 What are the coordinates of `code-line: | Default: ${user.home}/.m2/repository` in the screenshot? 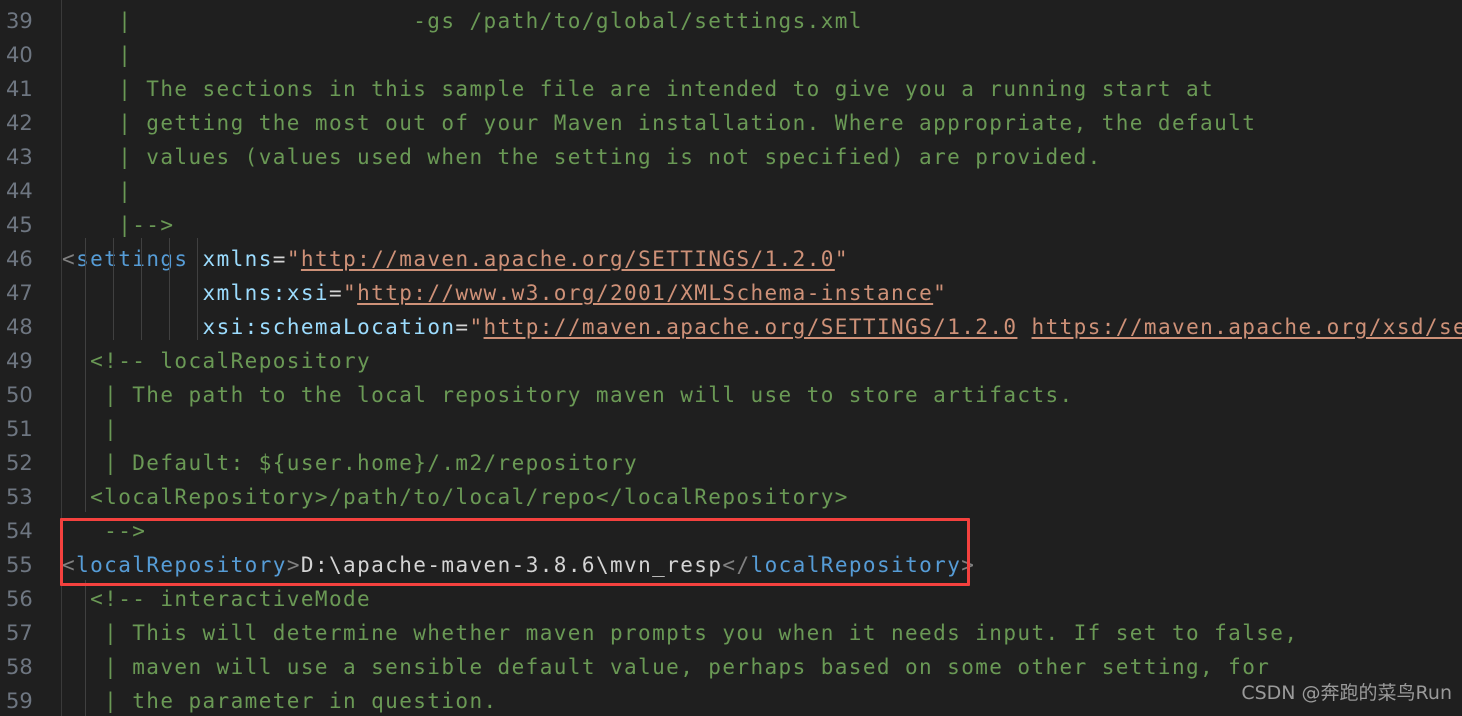 It's located at (350, 463).